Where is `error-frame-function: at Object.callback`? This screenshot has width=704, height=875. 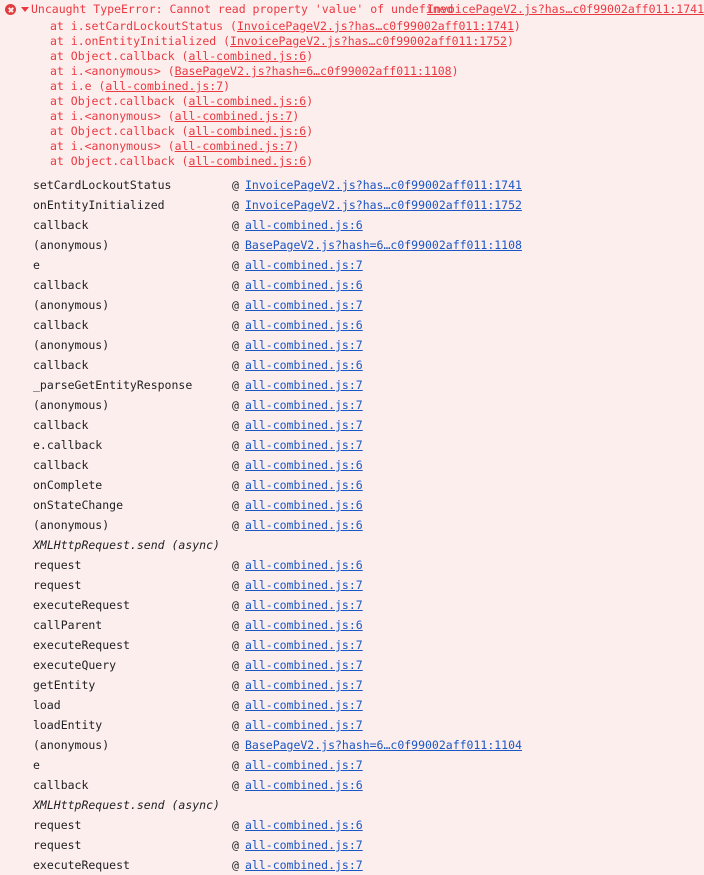
error-frame-function: at Object.callback is located at coordinates (112, 101).